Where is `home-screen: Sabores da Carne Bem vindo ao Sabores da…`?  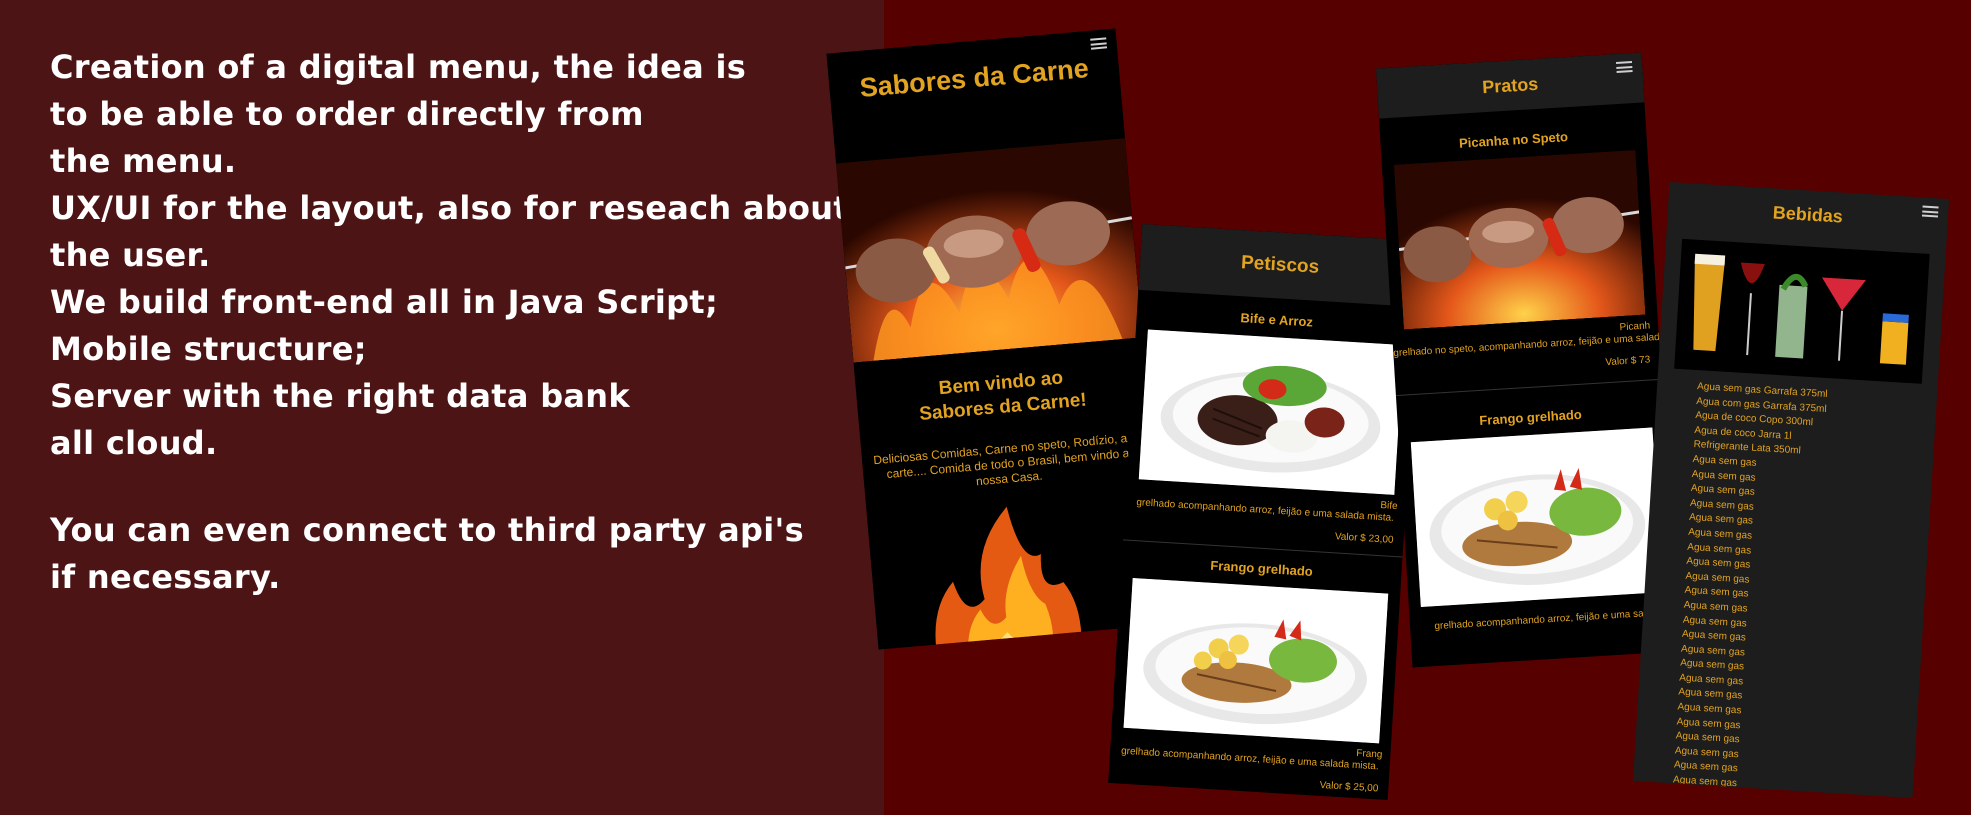
home-screen: Sabores da Carne Bem vindo ao Sabores da… is located at coordinates (997, 339).